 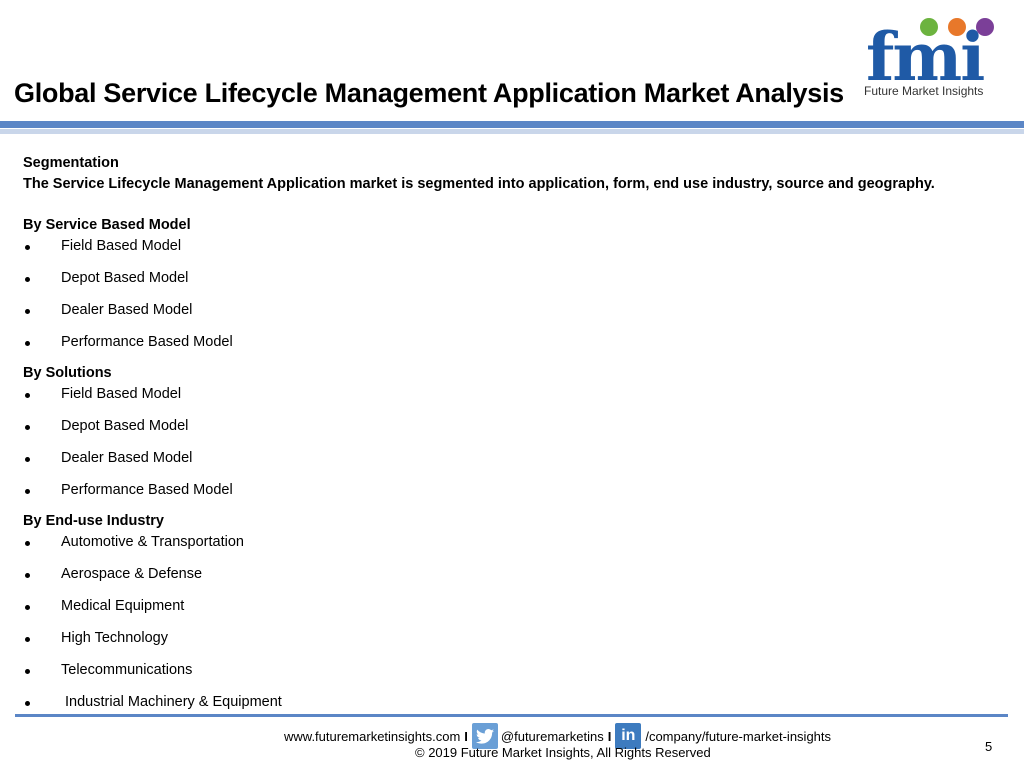 I want to click on title-divider-light, so click(x=512, y=131).